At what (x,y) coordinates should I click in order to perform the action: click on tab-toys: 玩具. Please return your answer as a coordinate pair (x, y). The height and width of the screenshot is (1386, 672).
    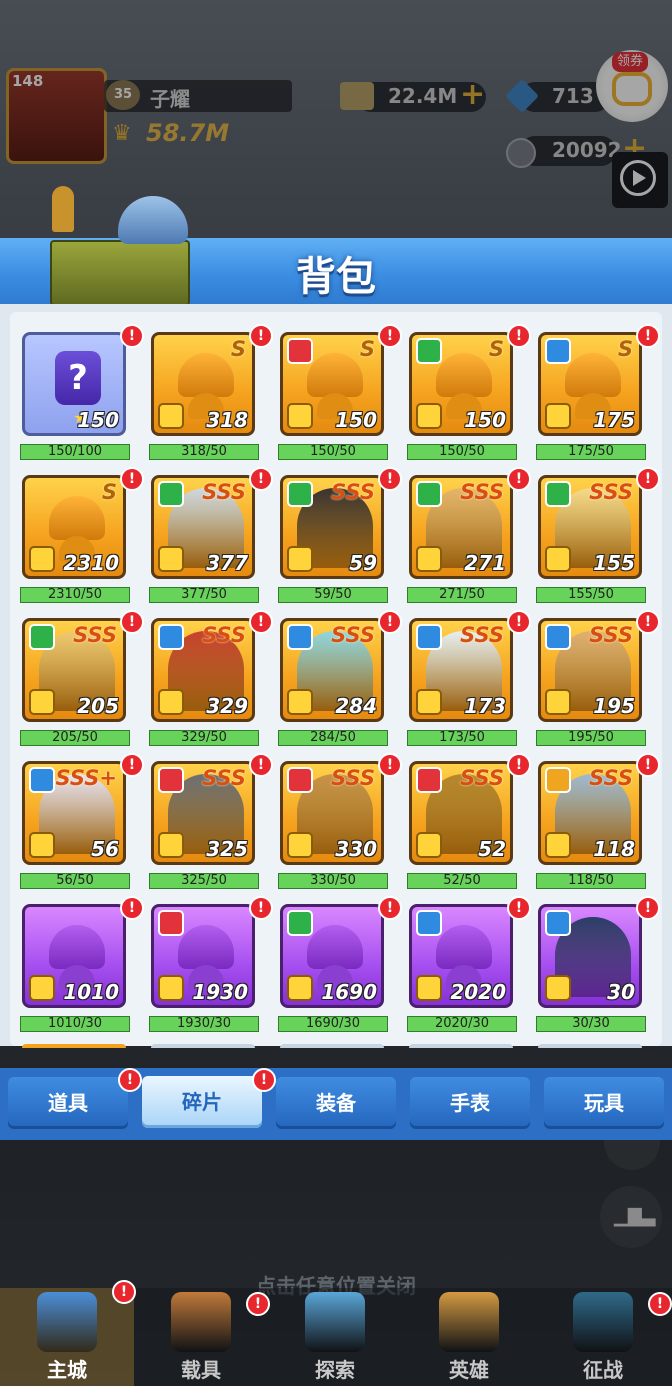
    Looking at the image, I should click on (604, 1103).